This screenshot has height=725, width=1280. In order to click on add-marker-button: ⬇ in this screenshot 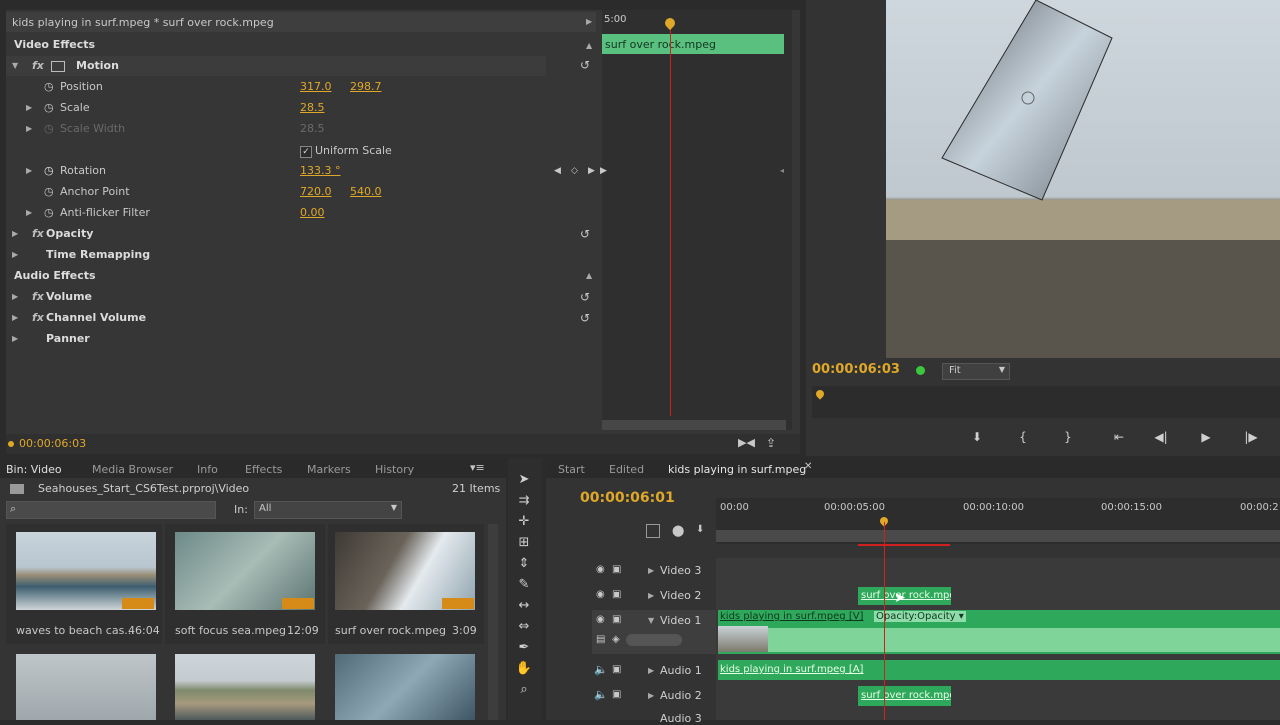, I will do `click(977, 437)`.